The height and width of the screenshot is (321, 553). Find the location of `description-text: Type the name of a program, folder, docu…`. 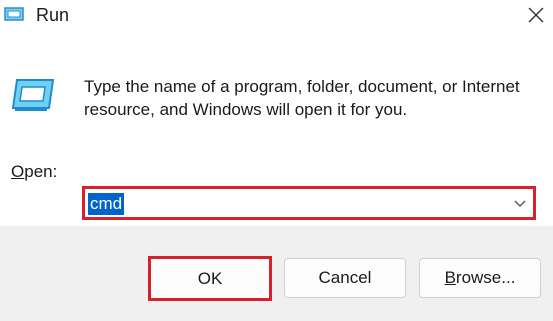

description-text: Type the name of a program, folder, docu… is located at coordinates (302, 98).